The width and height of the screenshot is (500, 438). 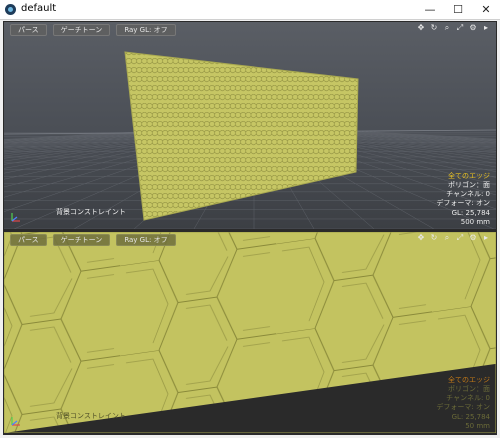 I want to click on window-title: default, so click(x=39, y=8).